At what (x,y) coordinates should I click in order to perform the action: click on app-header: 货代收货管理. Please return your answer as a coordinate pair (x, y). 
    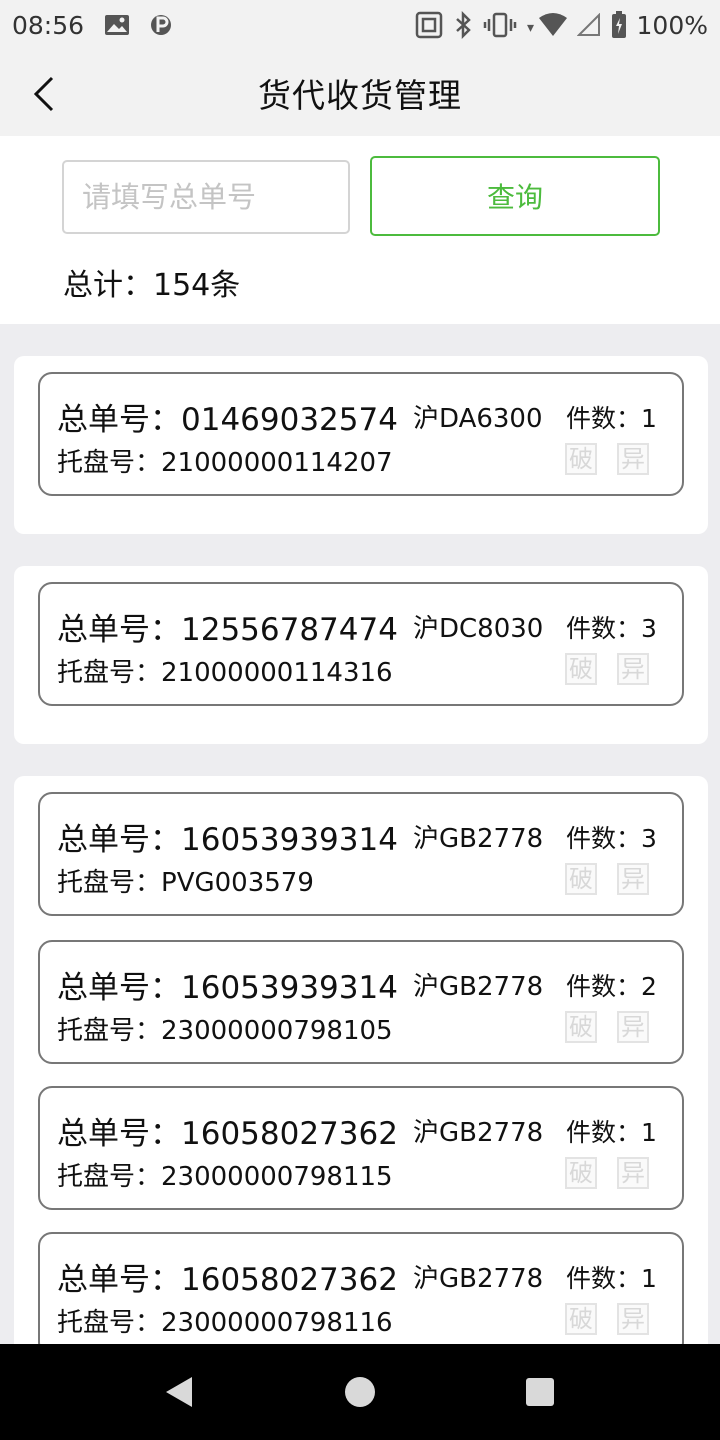
    Looking at the image, I should click on (360, 93).